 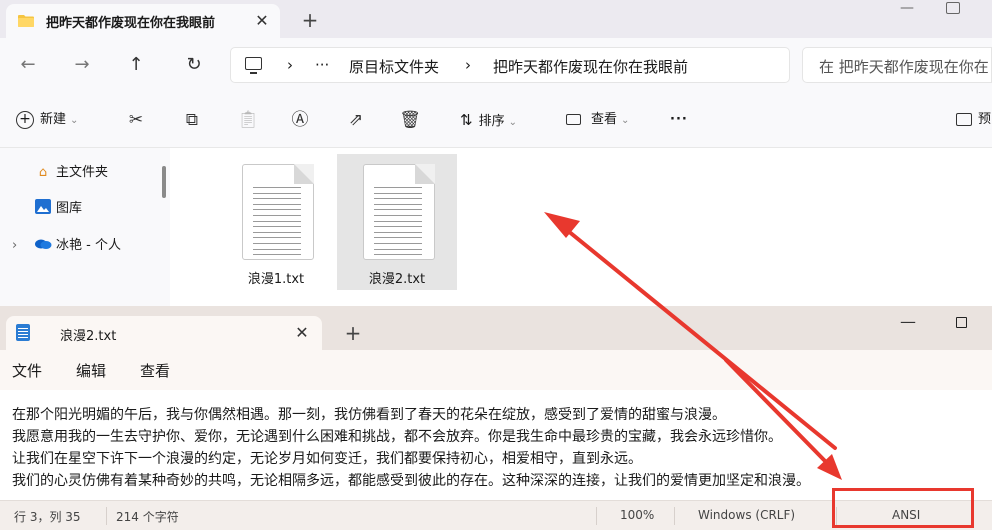 I want to click on menu-view: 查看, so click(x=155, y=370).